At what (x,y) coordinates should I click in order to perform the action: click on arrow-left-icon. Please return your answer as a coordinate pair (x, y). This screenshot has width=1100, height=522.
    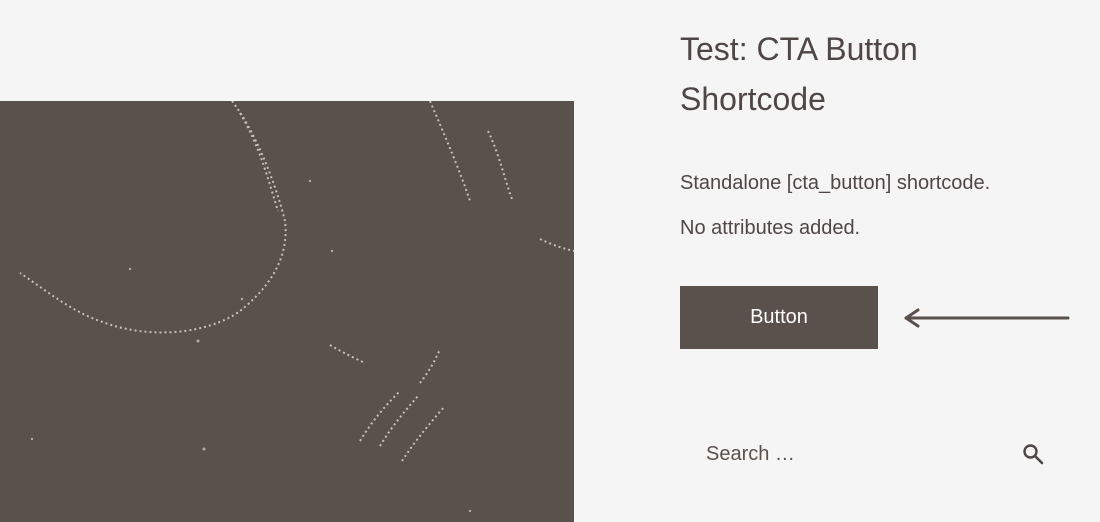
    Looking at the image, I should click on (987, 318).